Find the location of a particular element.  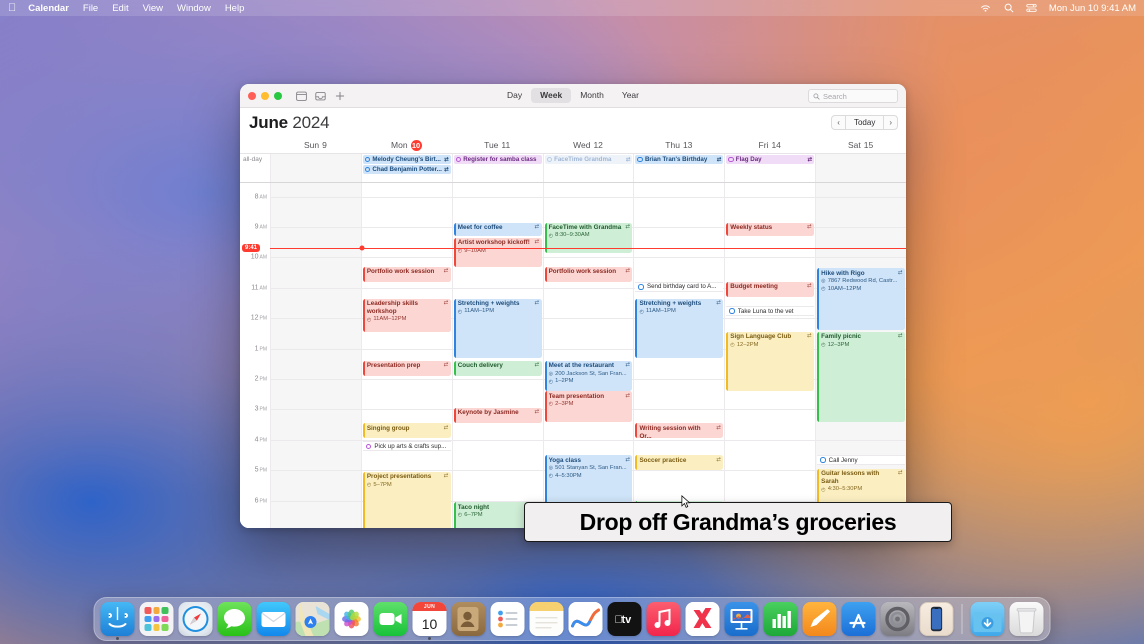

all-day-column-4: Brian Tran's Birthday ⇄ is located at coordinates (678, 168).